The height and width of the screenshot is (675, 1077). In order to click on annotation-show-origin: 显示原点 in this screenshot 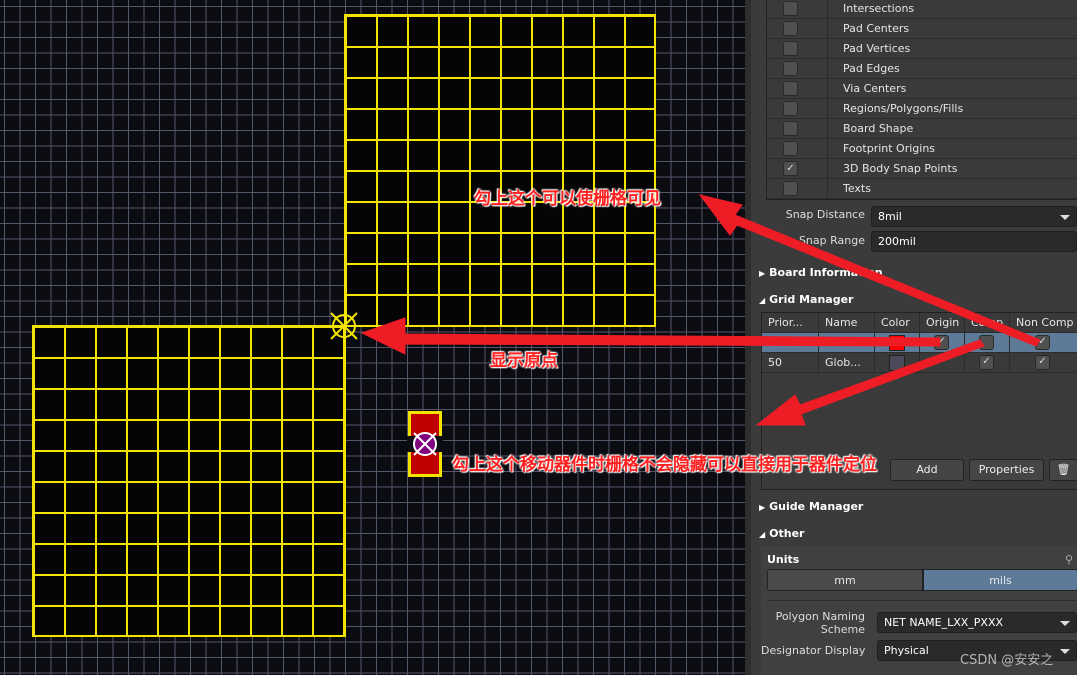, I will do `click(524, 361)`.